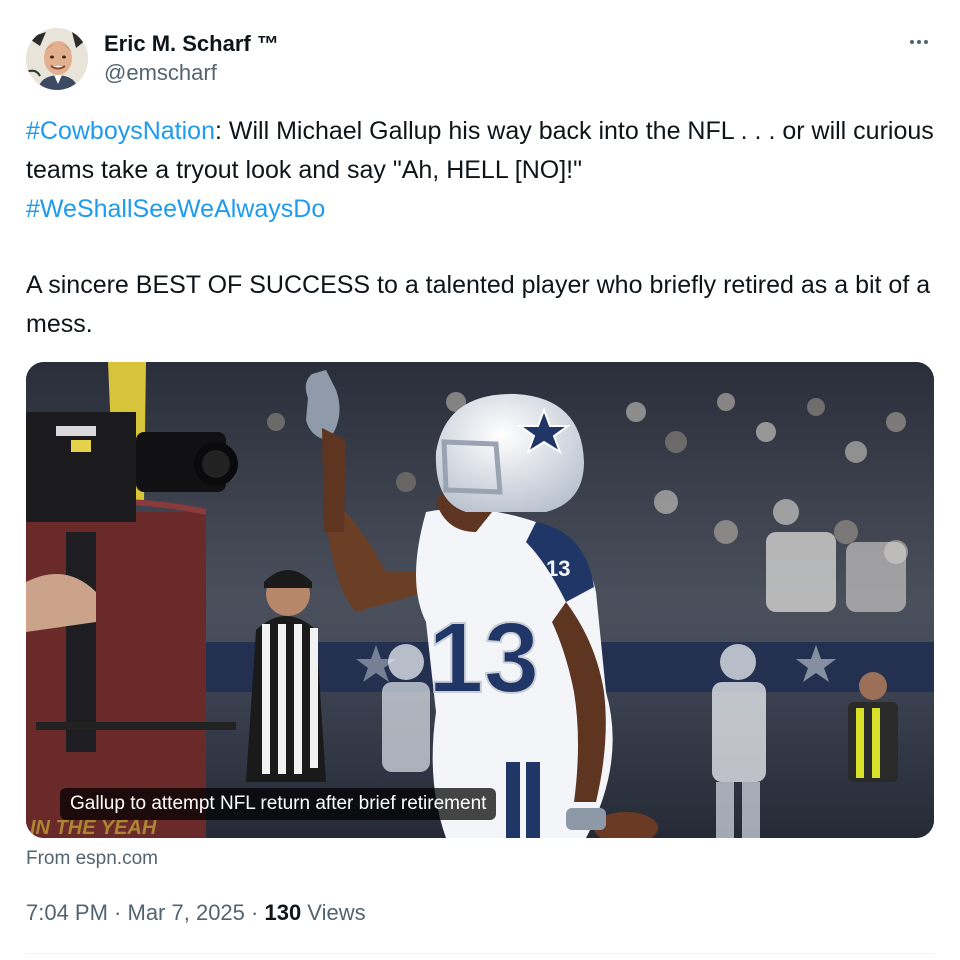 This screenshot has width=960, height=960. What do you see at coordinates (480, 953) in the screenshot?
I see `divider` at bounding box center [480, 953].